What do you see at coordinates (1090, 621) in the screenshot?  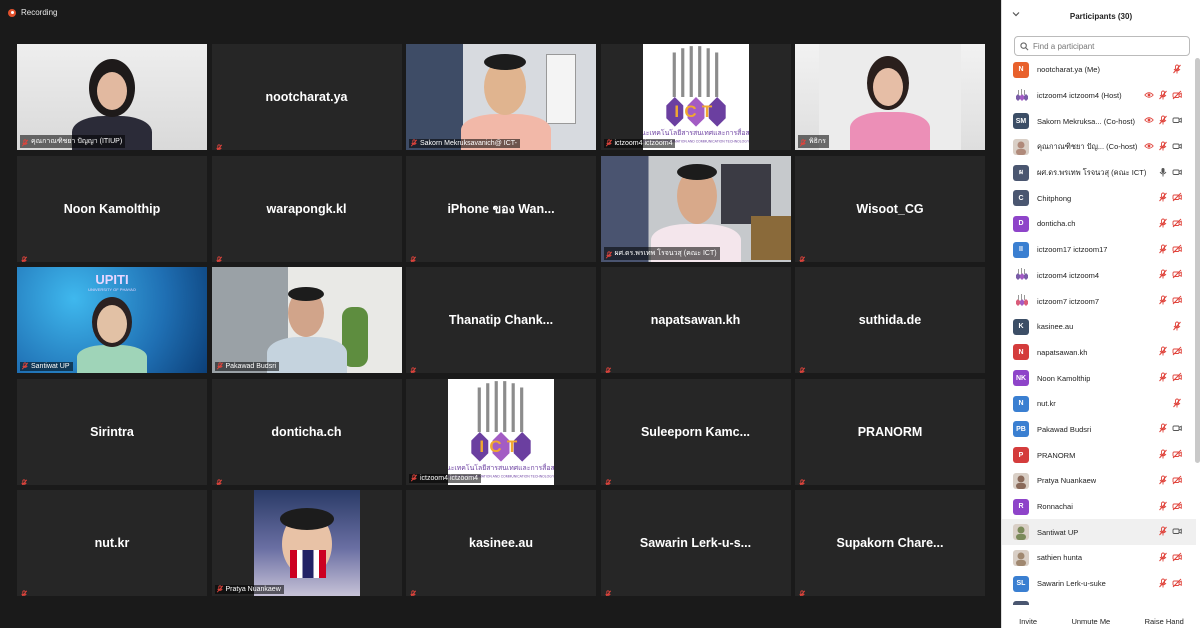 I see `unmute-me-button: Unmute Me` at bounding box center [1090, 621].